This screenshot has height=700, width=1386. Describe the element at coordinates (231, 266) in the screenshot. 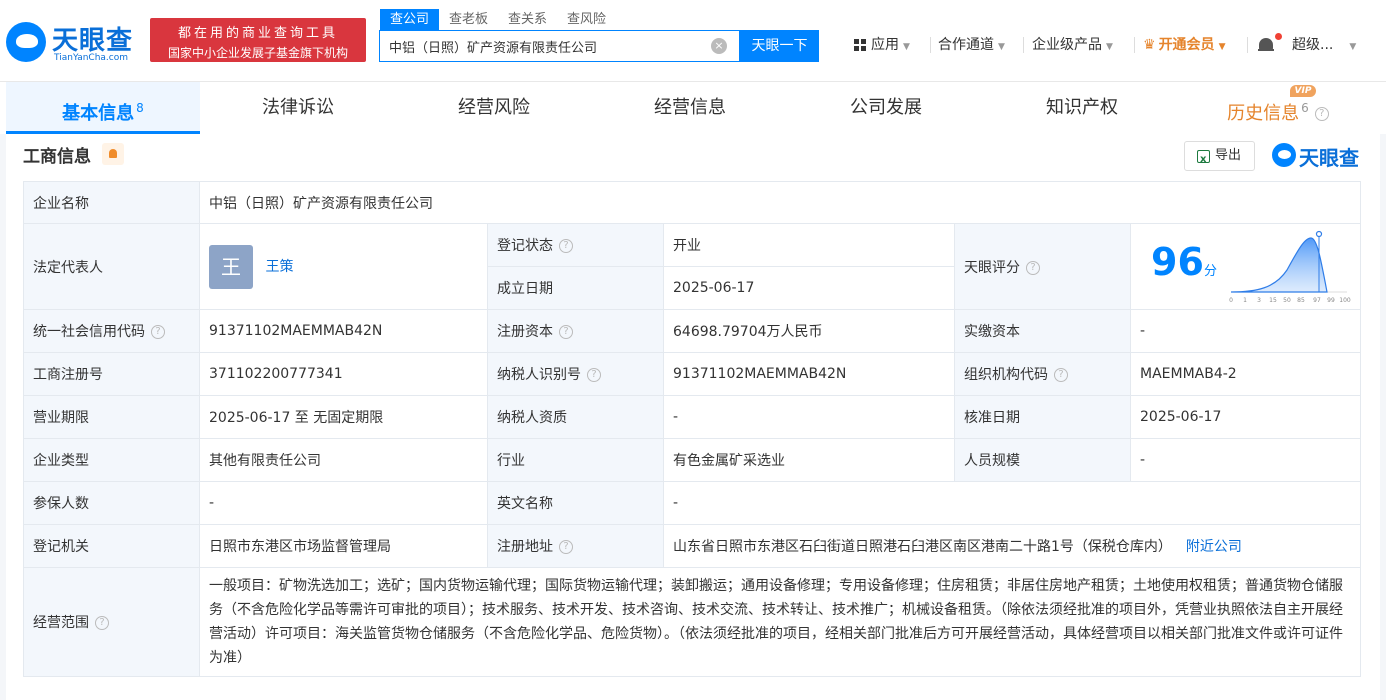

I see `avatar: 王` at that location.